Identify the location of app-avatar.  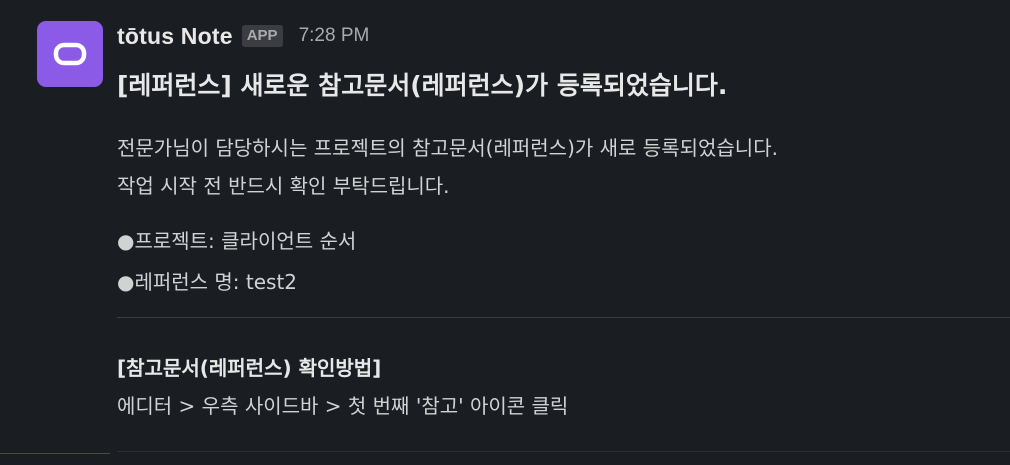
(70, 54).